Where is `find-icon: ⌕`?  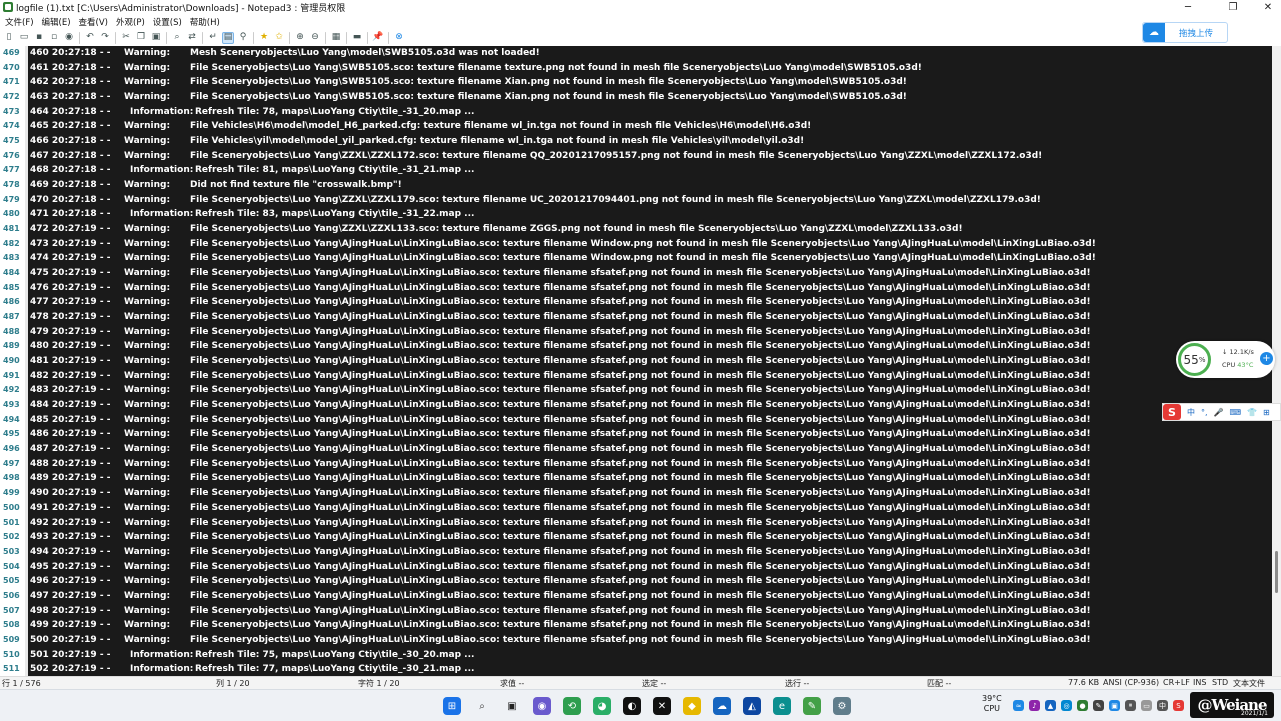 find-icon: ⌕ is located at coordinates (177, 38).